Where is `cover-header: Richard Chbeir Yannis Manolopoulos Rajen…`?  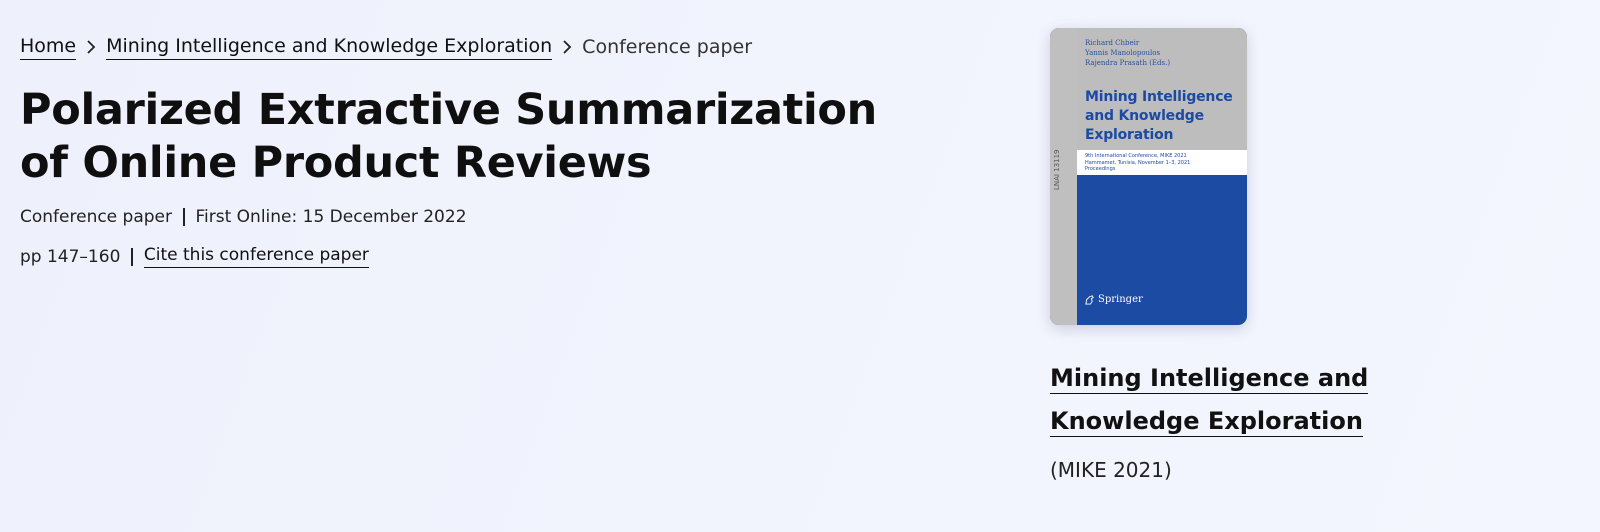
cover-header: Richard Chbeir Yannis Manolopoulos Rajen… is located at coordinates (1162, 89).